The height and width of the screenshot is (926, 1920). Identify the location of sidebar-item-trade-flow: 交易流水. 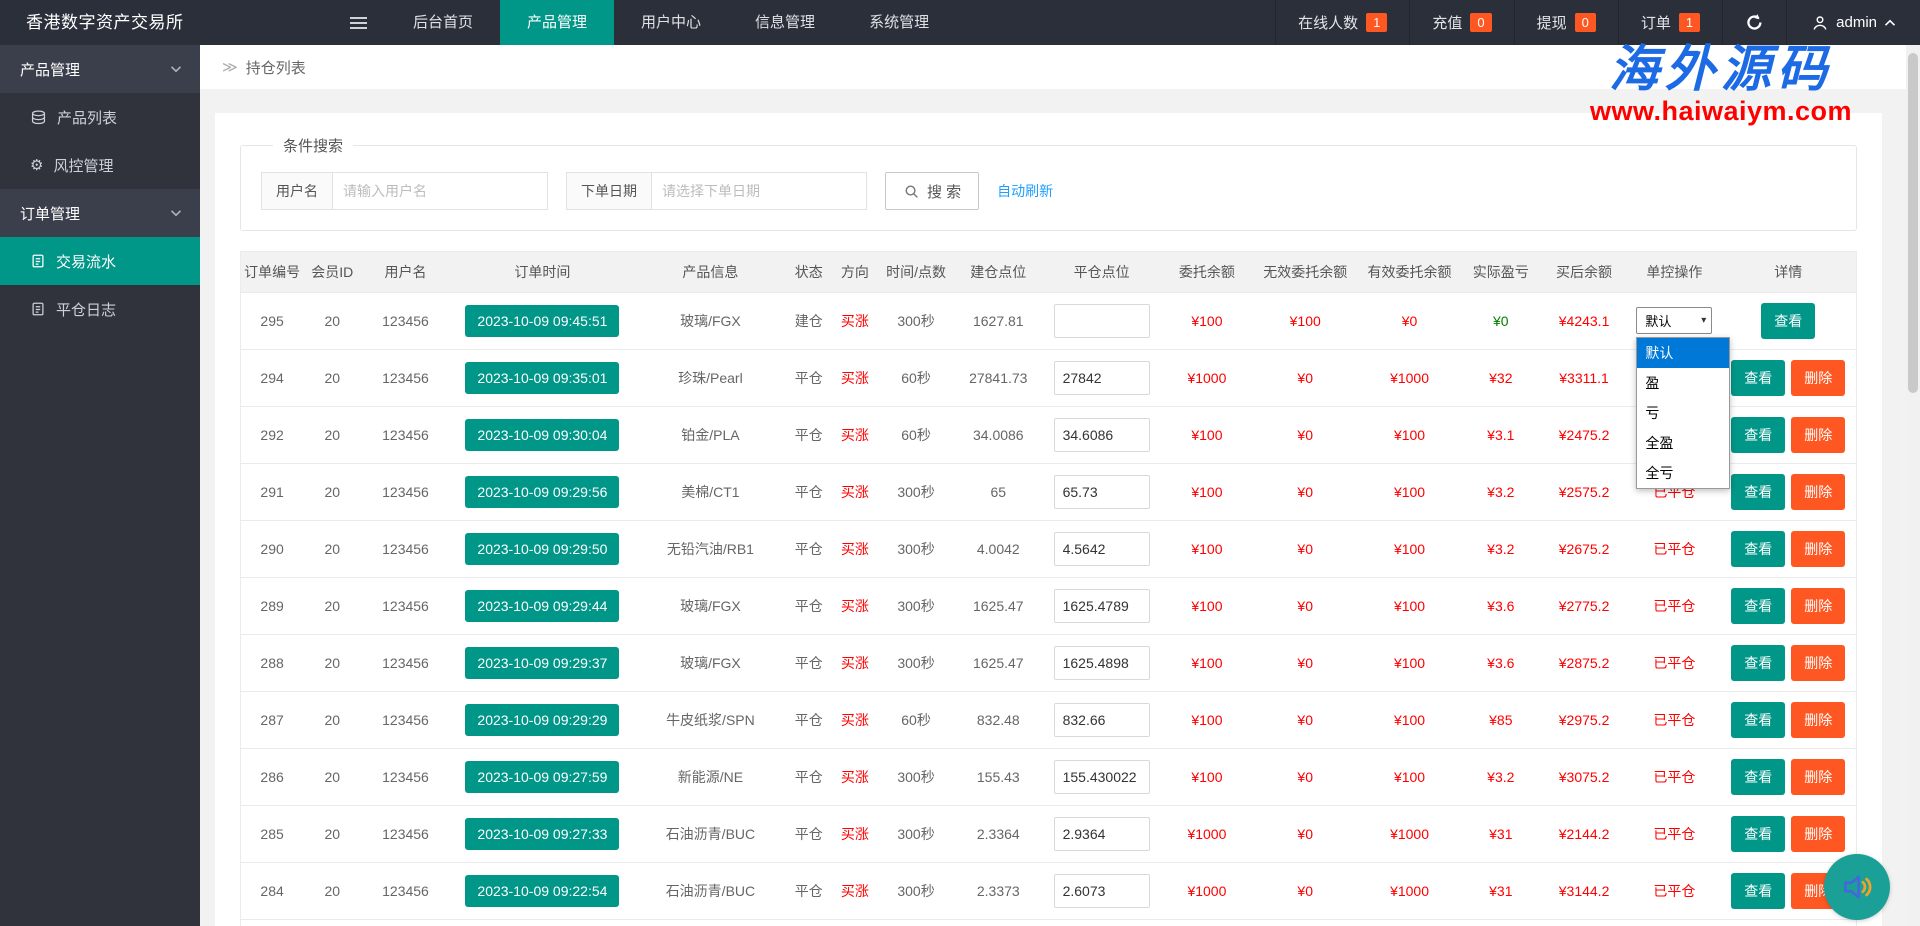
(100, 261).